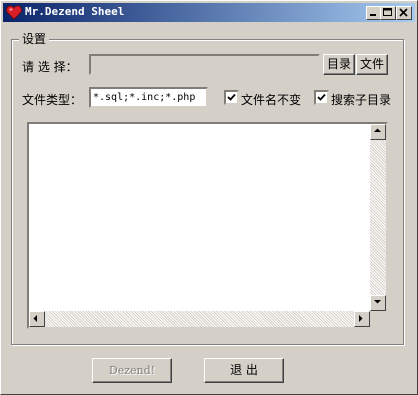 The image size is (418, 395). What do you see at coordinates (52, 100) in the screenshot?
I see `filetype-label: 文件类型：` at bounding box center [52, 100].